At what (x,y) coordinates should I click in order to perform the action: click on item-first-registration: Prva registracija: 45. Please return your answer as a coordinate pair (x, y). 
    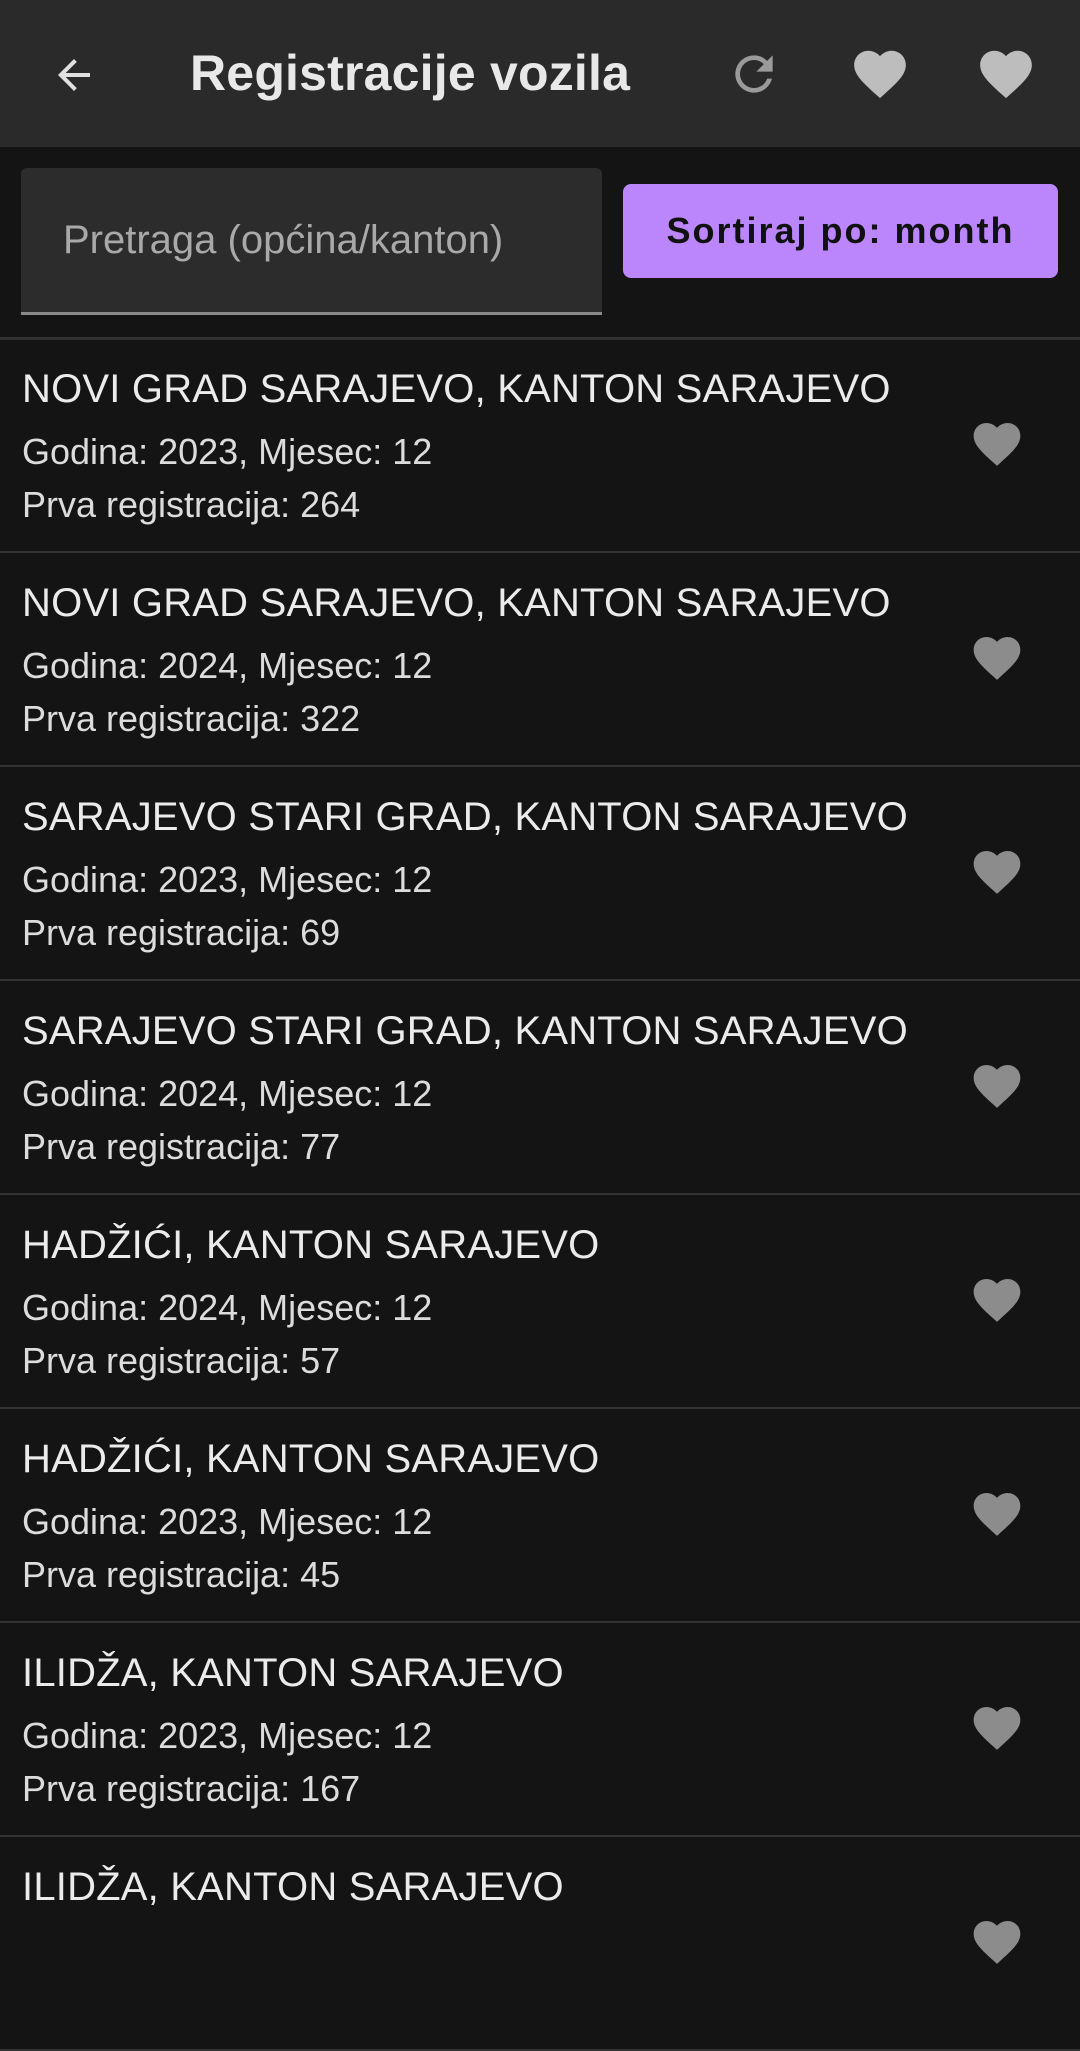
    Looking at the image, I should click on (181, 1574).